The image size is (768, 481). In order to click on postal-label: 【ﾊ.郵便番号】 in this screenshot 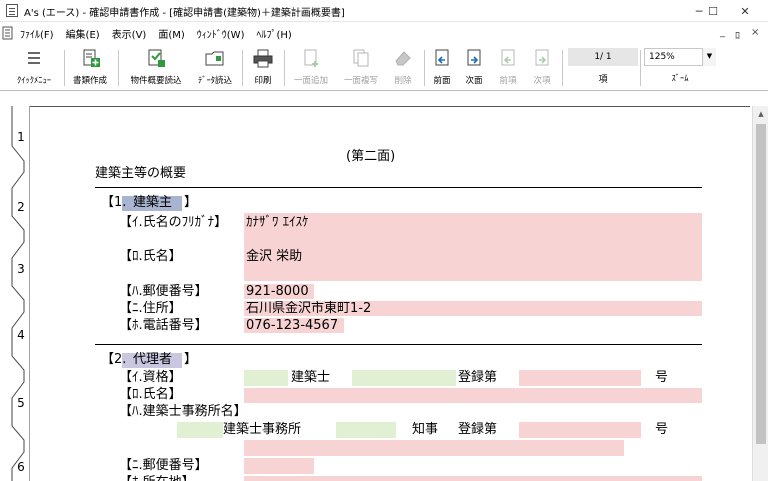, I will do `click(163, 291)`.